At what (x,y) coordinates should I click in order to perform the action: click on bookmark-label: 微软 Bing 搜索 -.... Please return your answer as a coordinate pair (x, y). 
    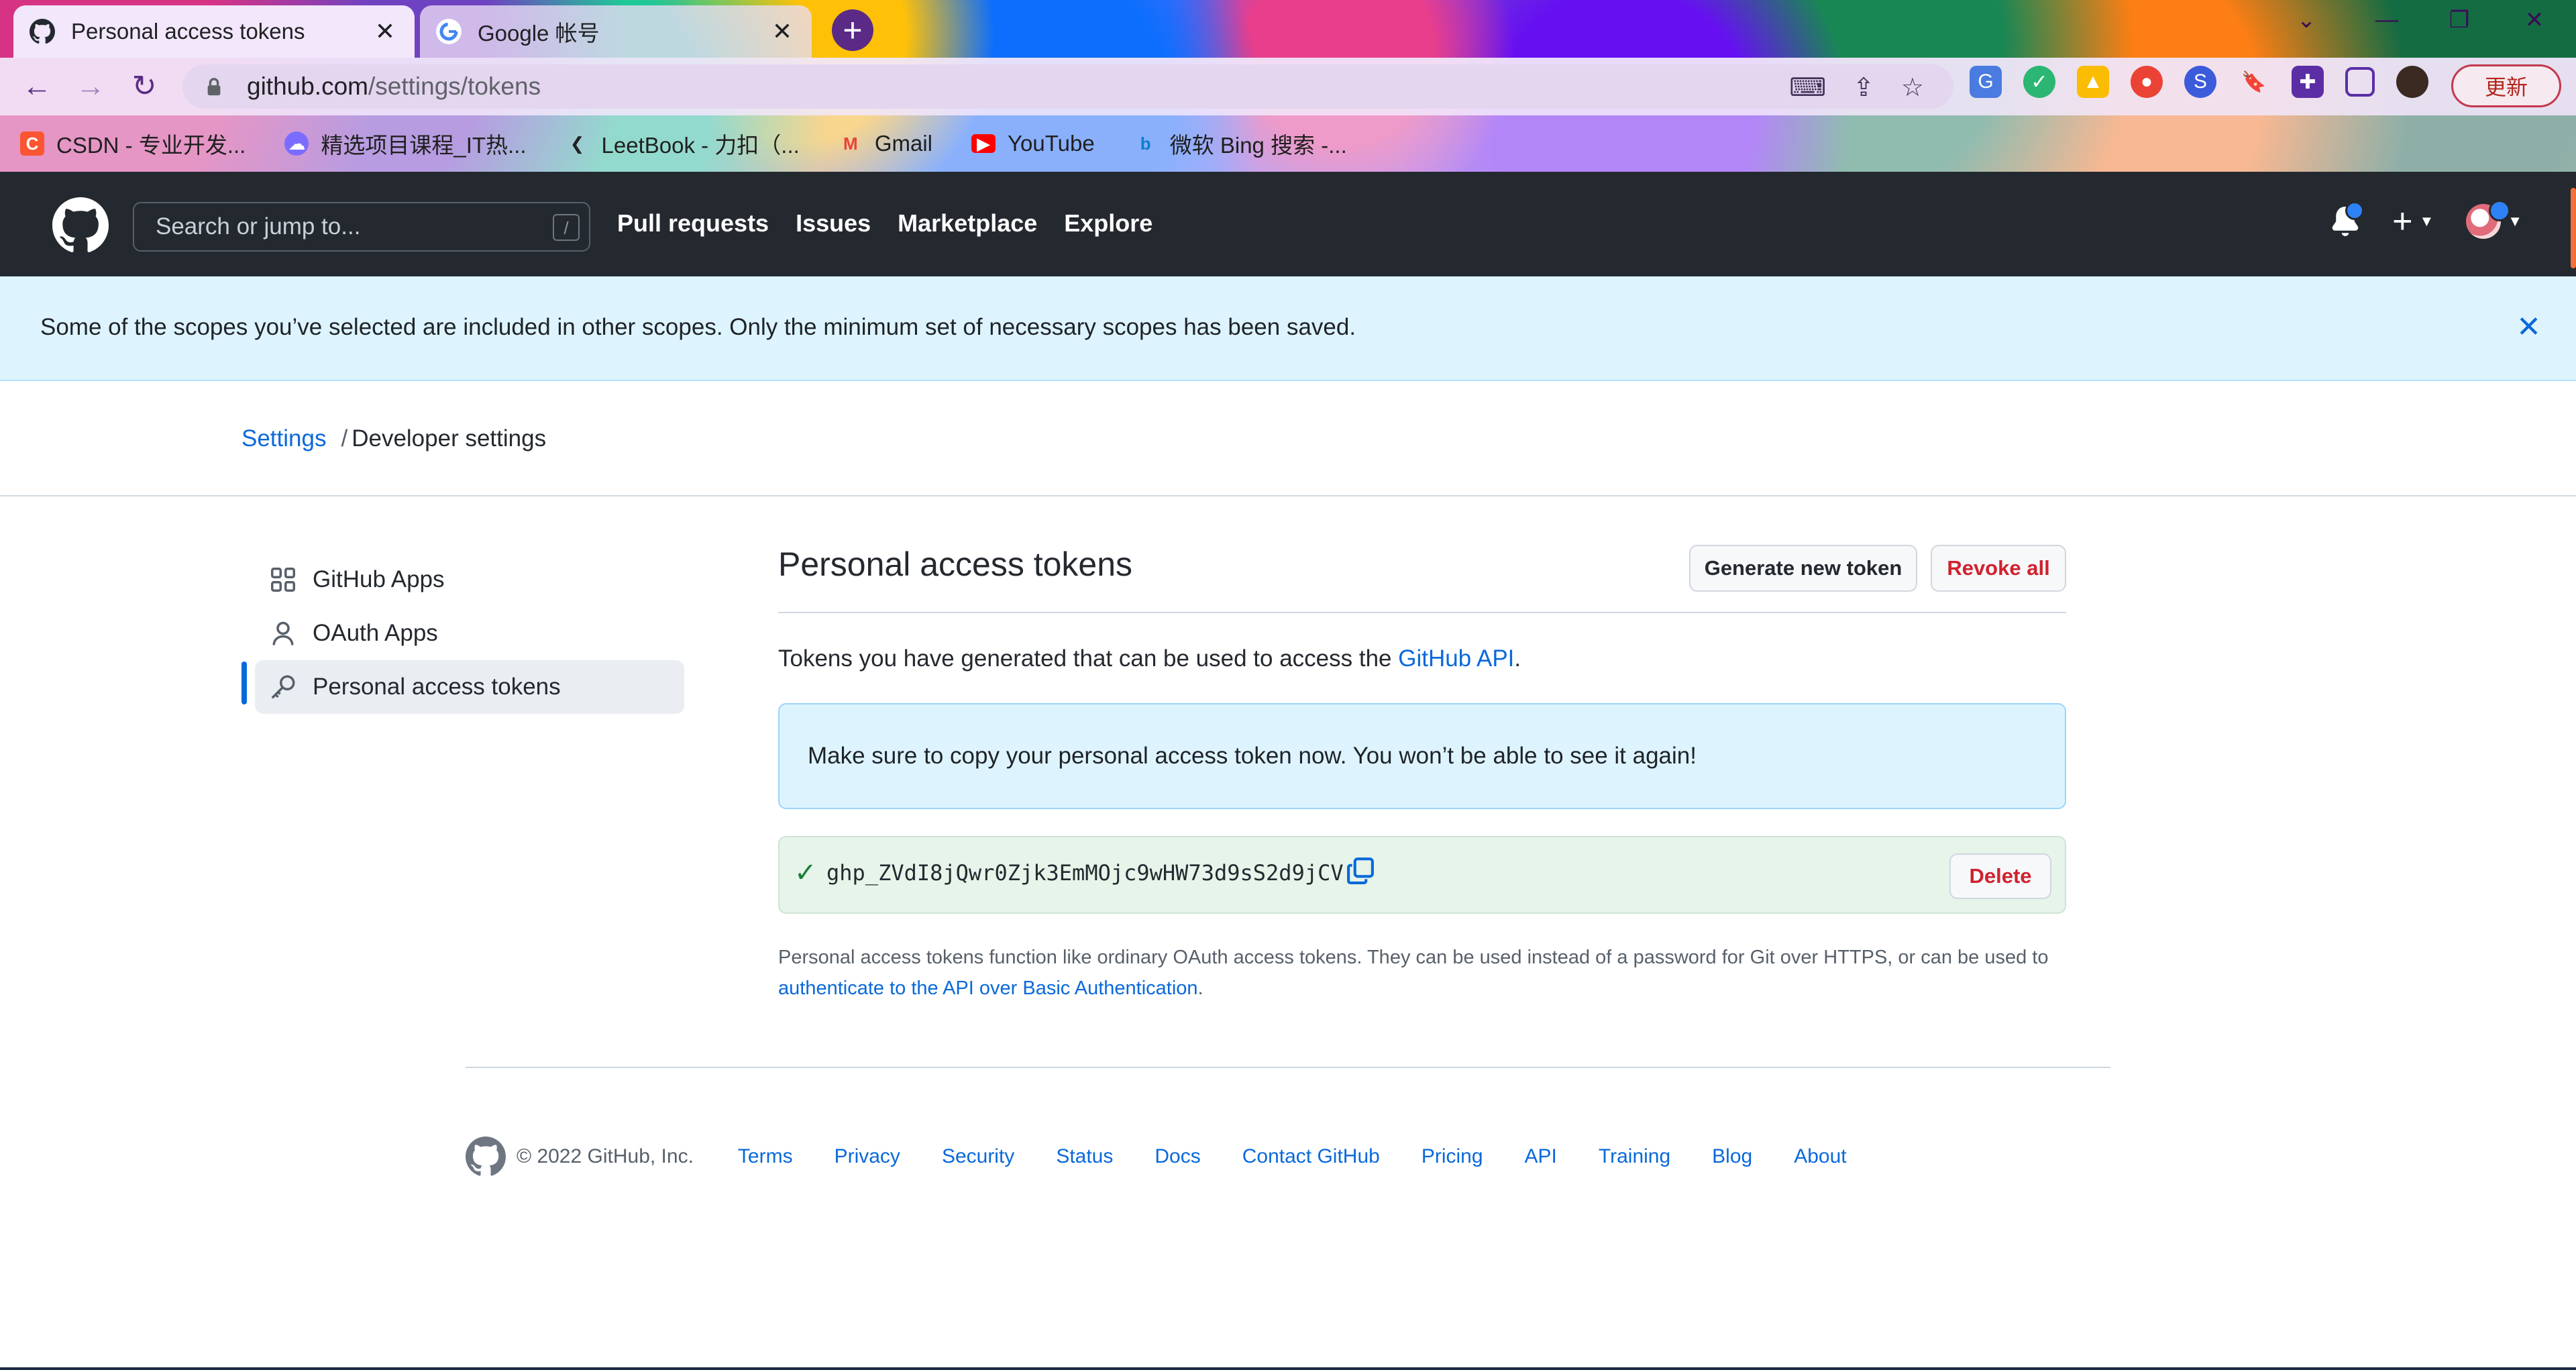
    Looking at the image, I should click on (1258, 145).